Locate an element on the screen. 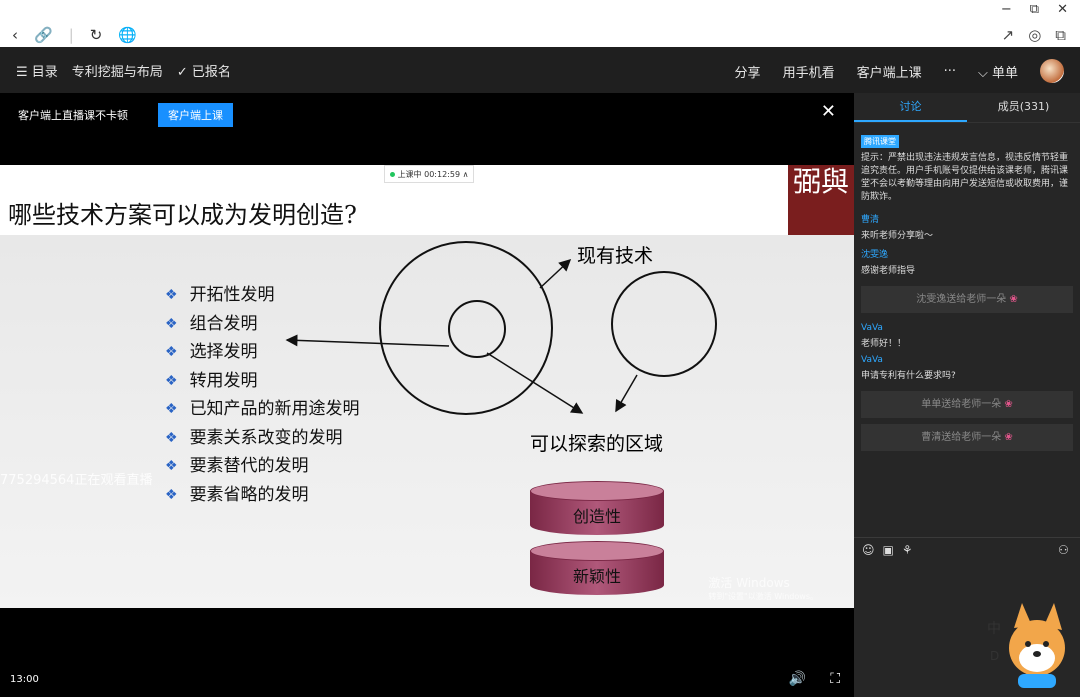 The image size is (1080, 697). window-controls: − ⧉ ✕ is located at coordinates (1034, 9).